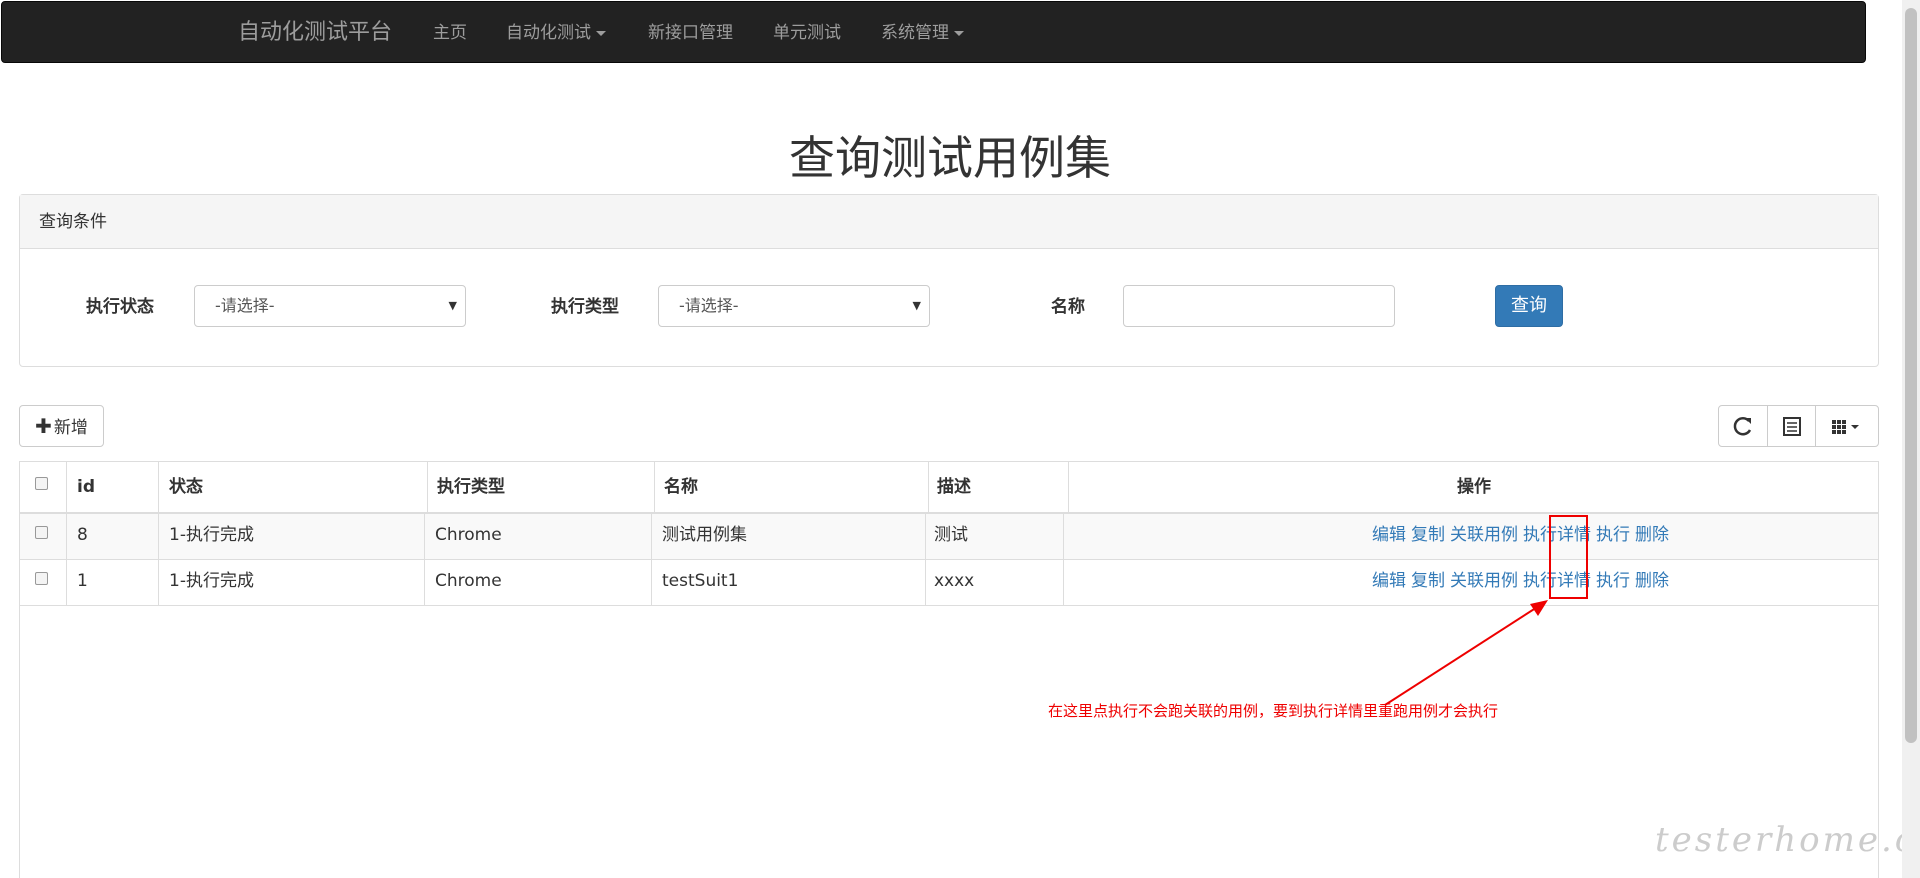  What do you see at coordinates (70, 428) in the screenshot?
I see `add-button-label: 新增` at bounding box center [70, 428].